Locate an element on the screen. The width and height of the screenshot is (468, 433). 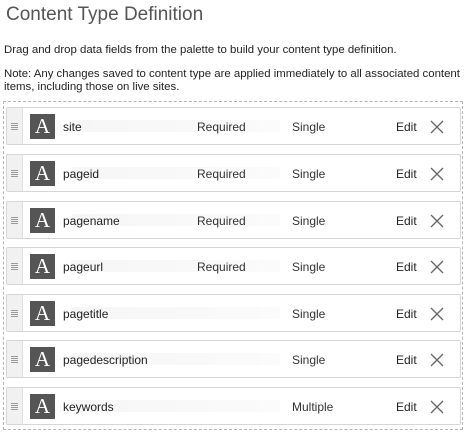
field-name: site is located at coordinates (72, 127).